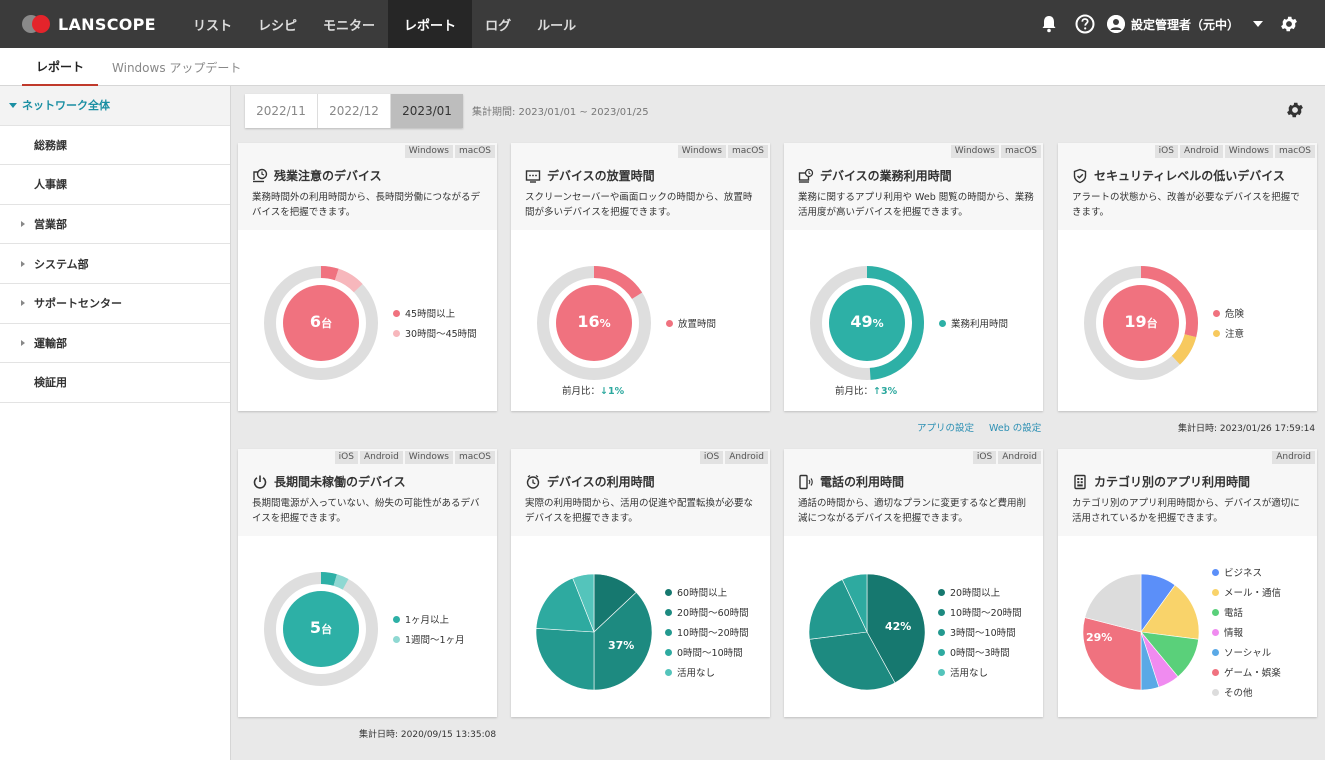 This screenshot has width=1325, height=760. What do you see at coordinates (212, 24) in the screenshot?
I see `nav-list: リスト` at bounding box center [212, 24].